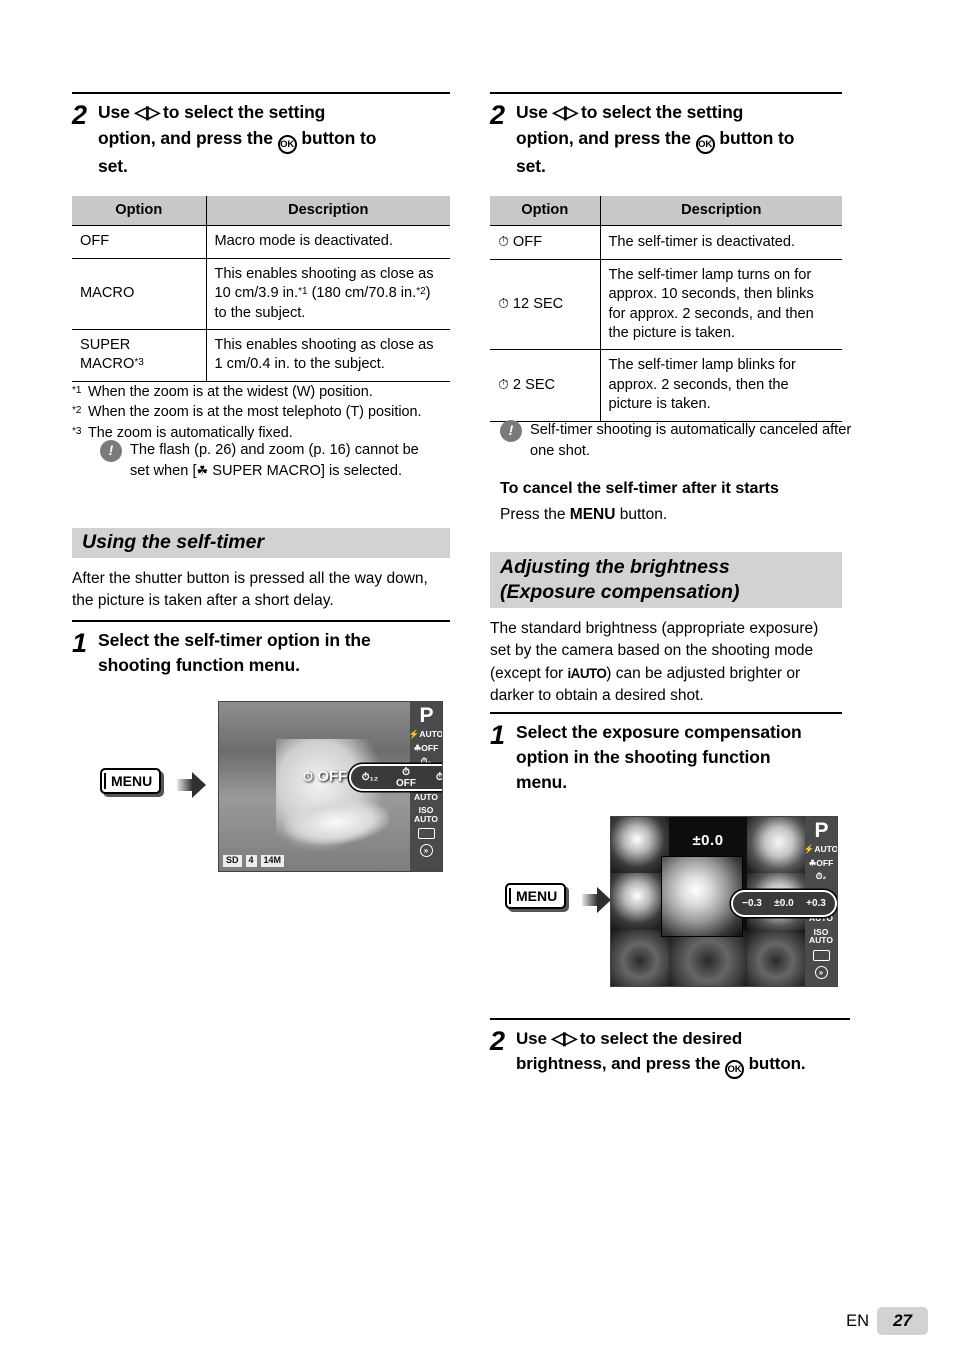 Image resolution: width=954 pixels, height=1357 pixels. Describe the element at coordinates (545, 242) in the screenshot. I see `cell-option: ⏱ OFF` at that location.